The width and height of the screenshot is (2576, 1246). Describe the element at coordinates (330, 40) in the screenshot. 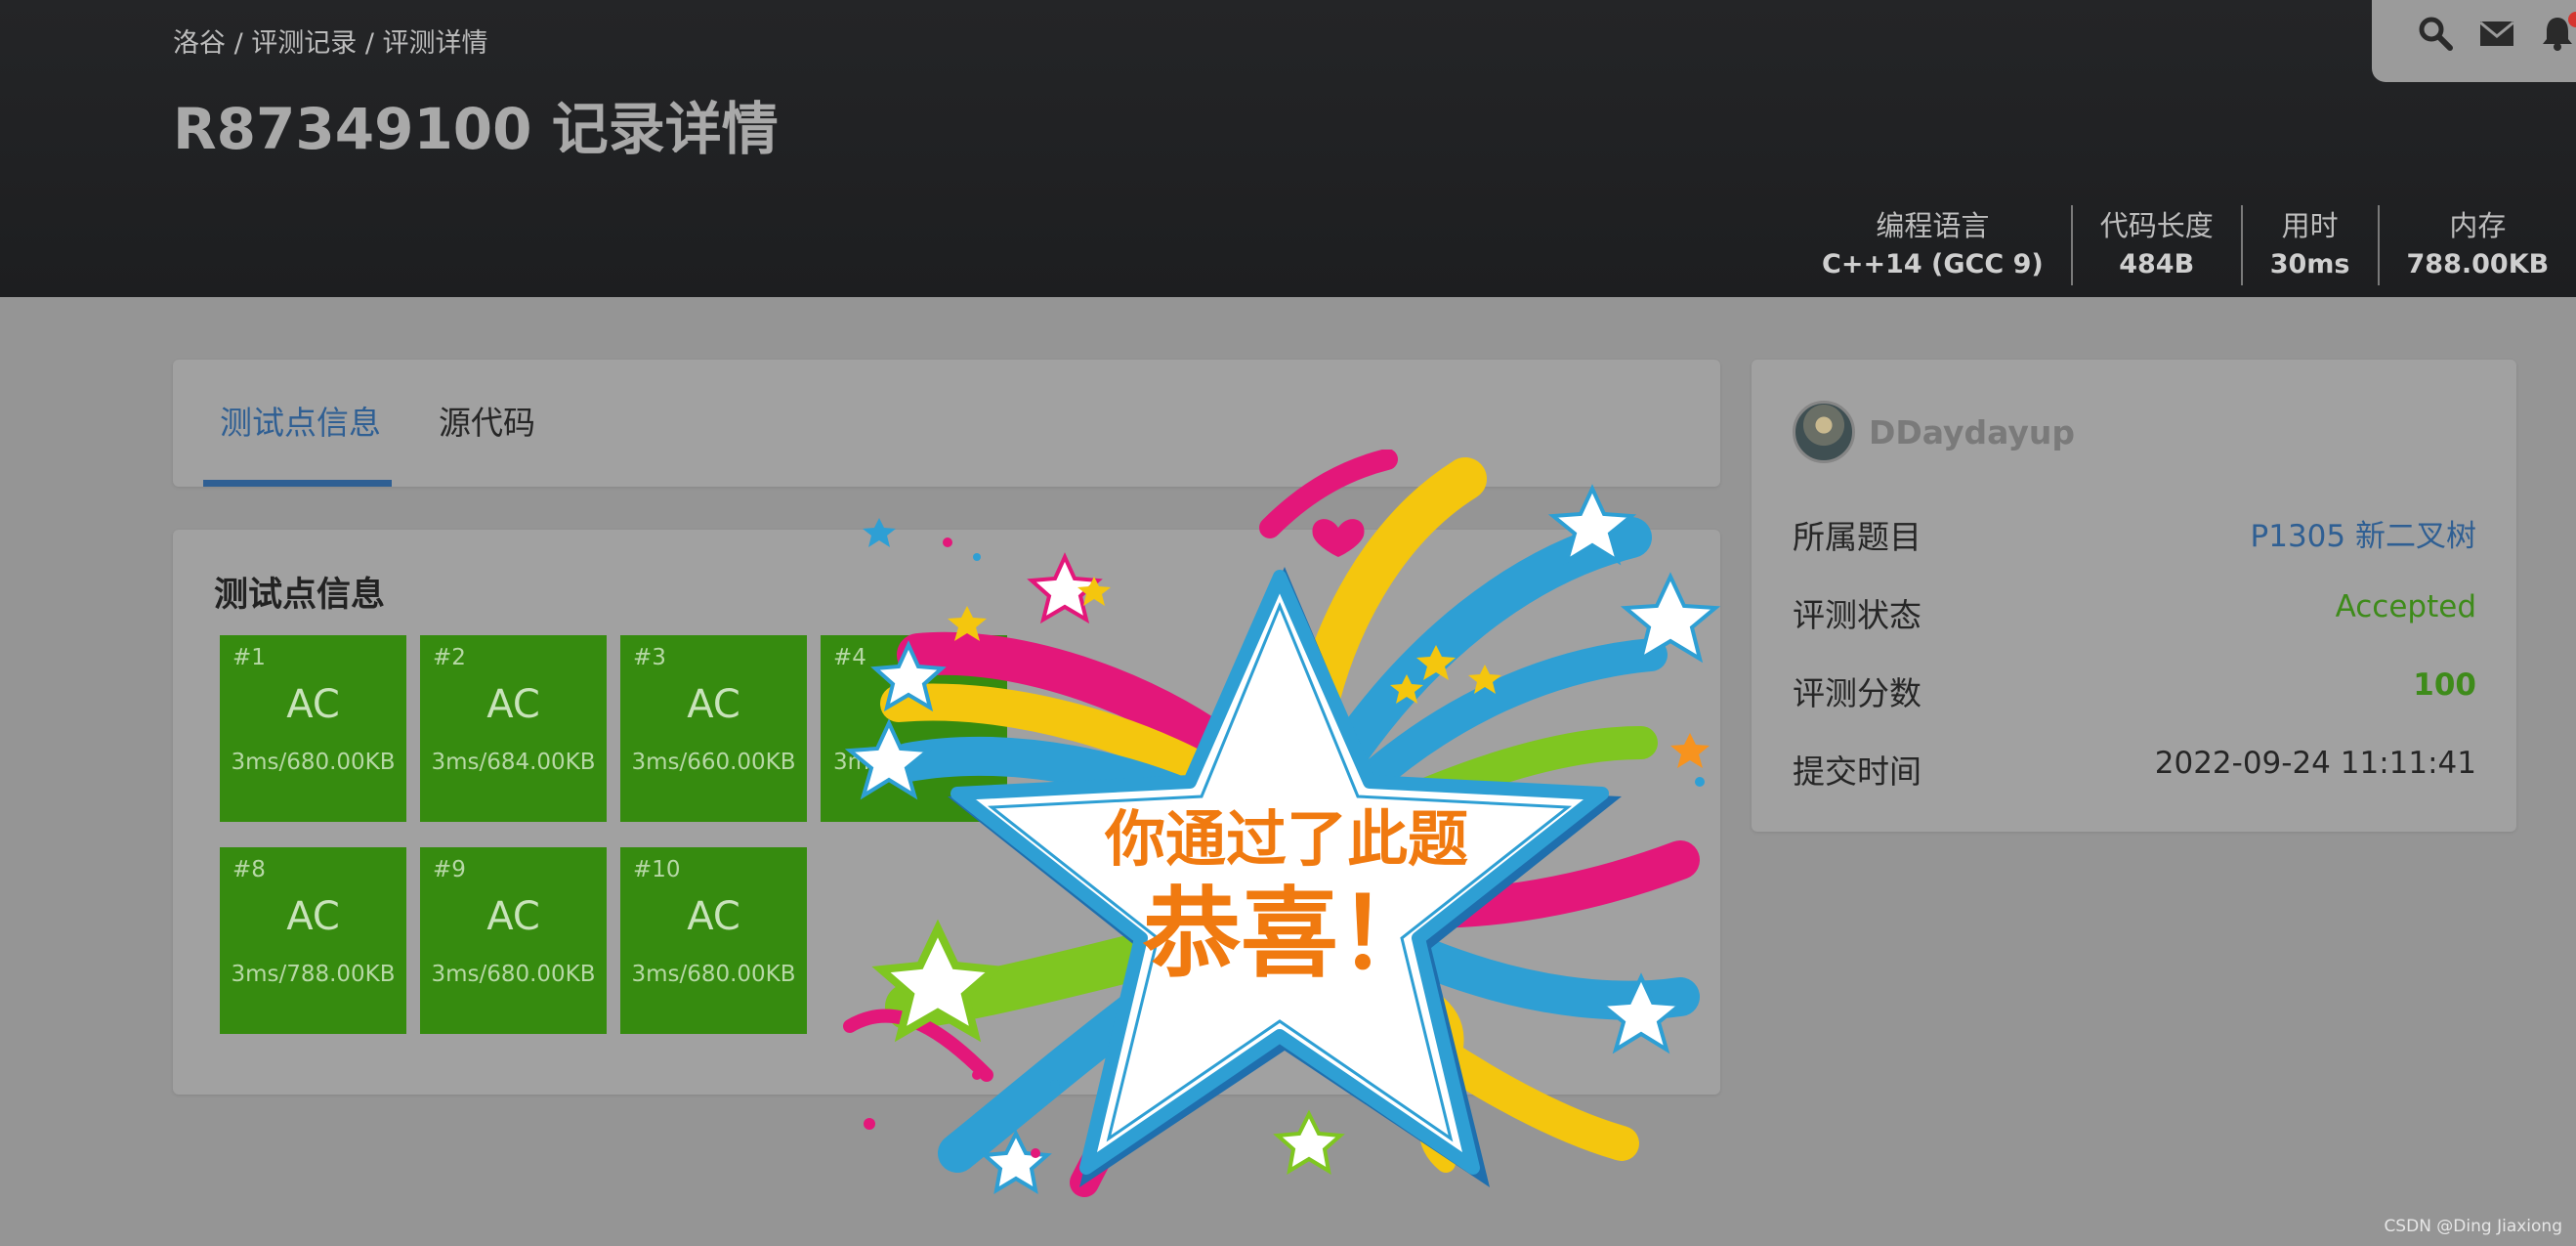

I see `breadcrumb: 洛谷 / 评测记录 / 评测详情` at that location.